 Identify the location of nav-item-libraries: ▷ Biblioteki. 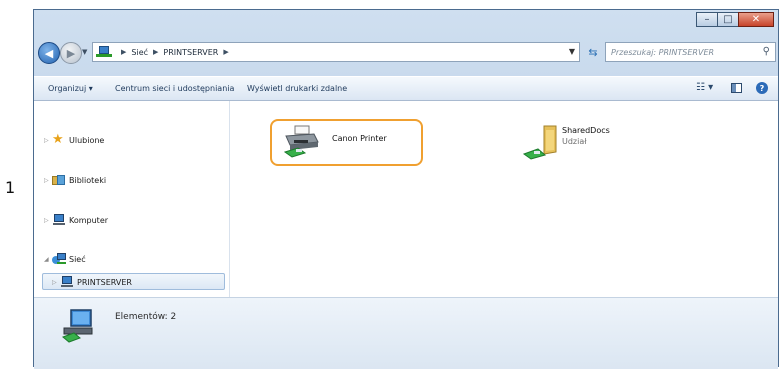
(75, 180).